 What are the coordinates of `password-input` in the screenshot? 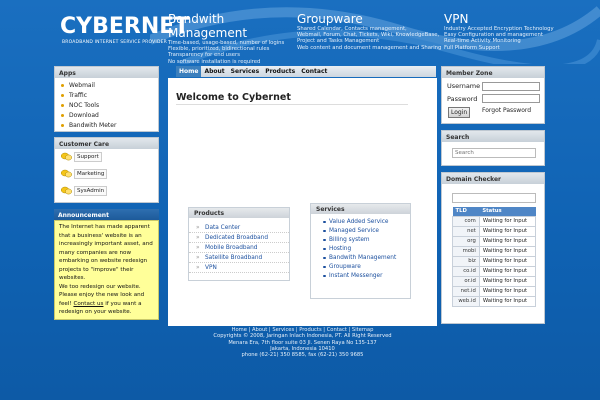 It's located at (511, 98).